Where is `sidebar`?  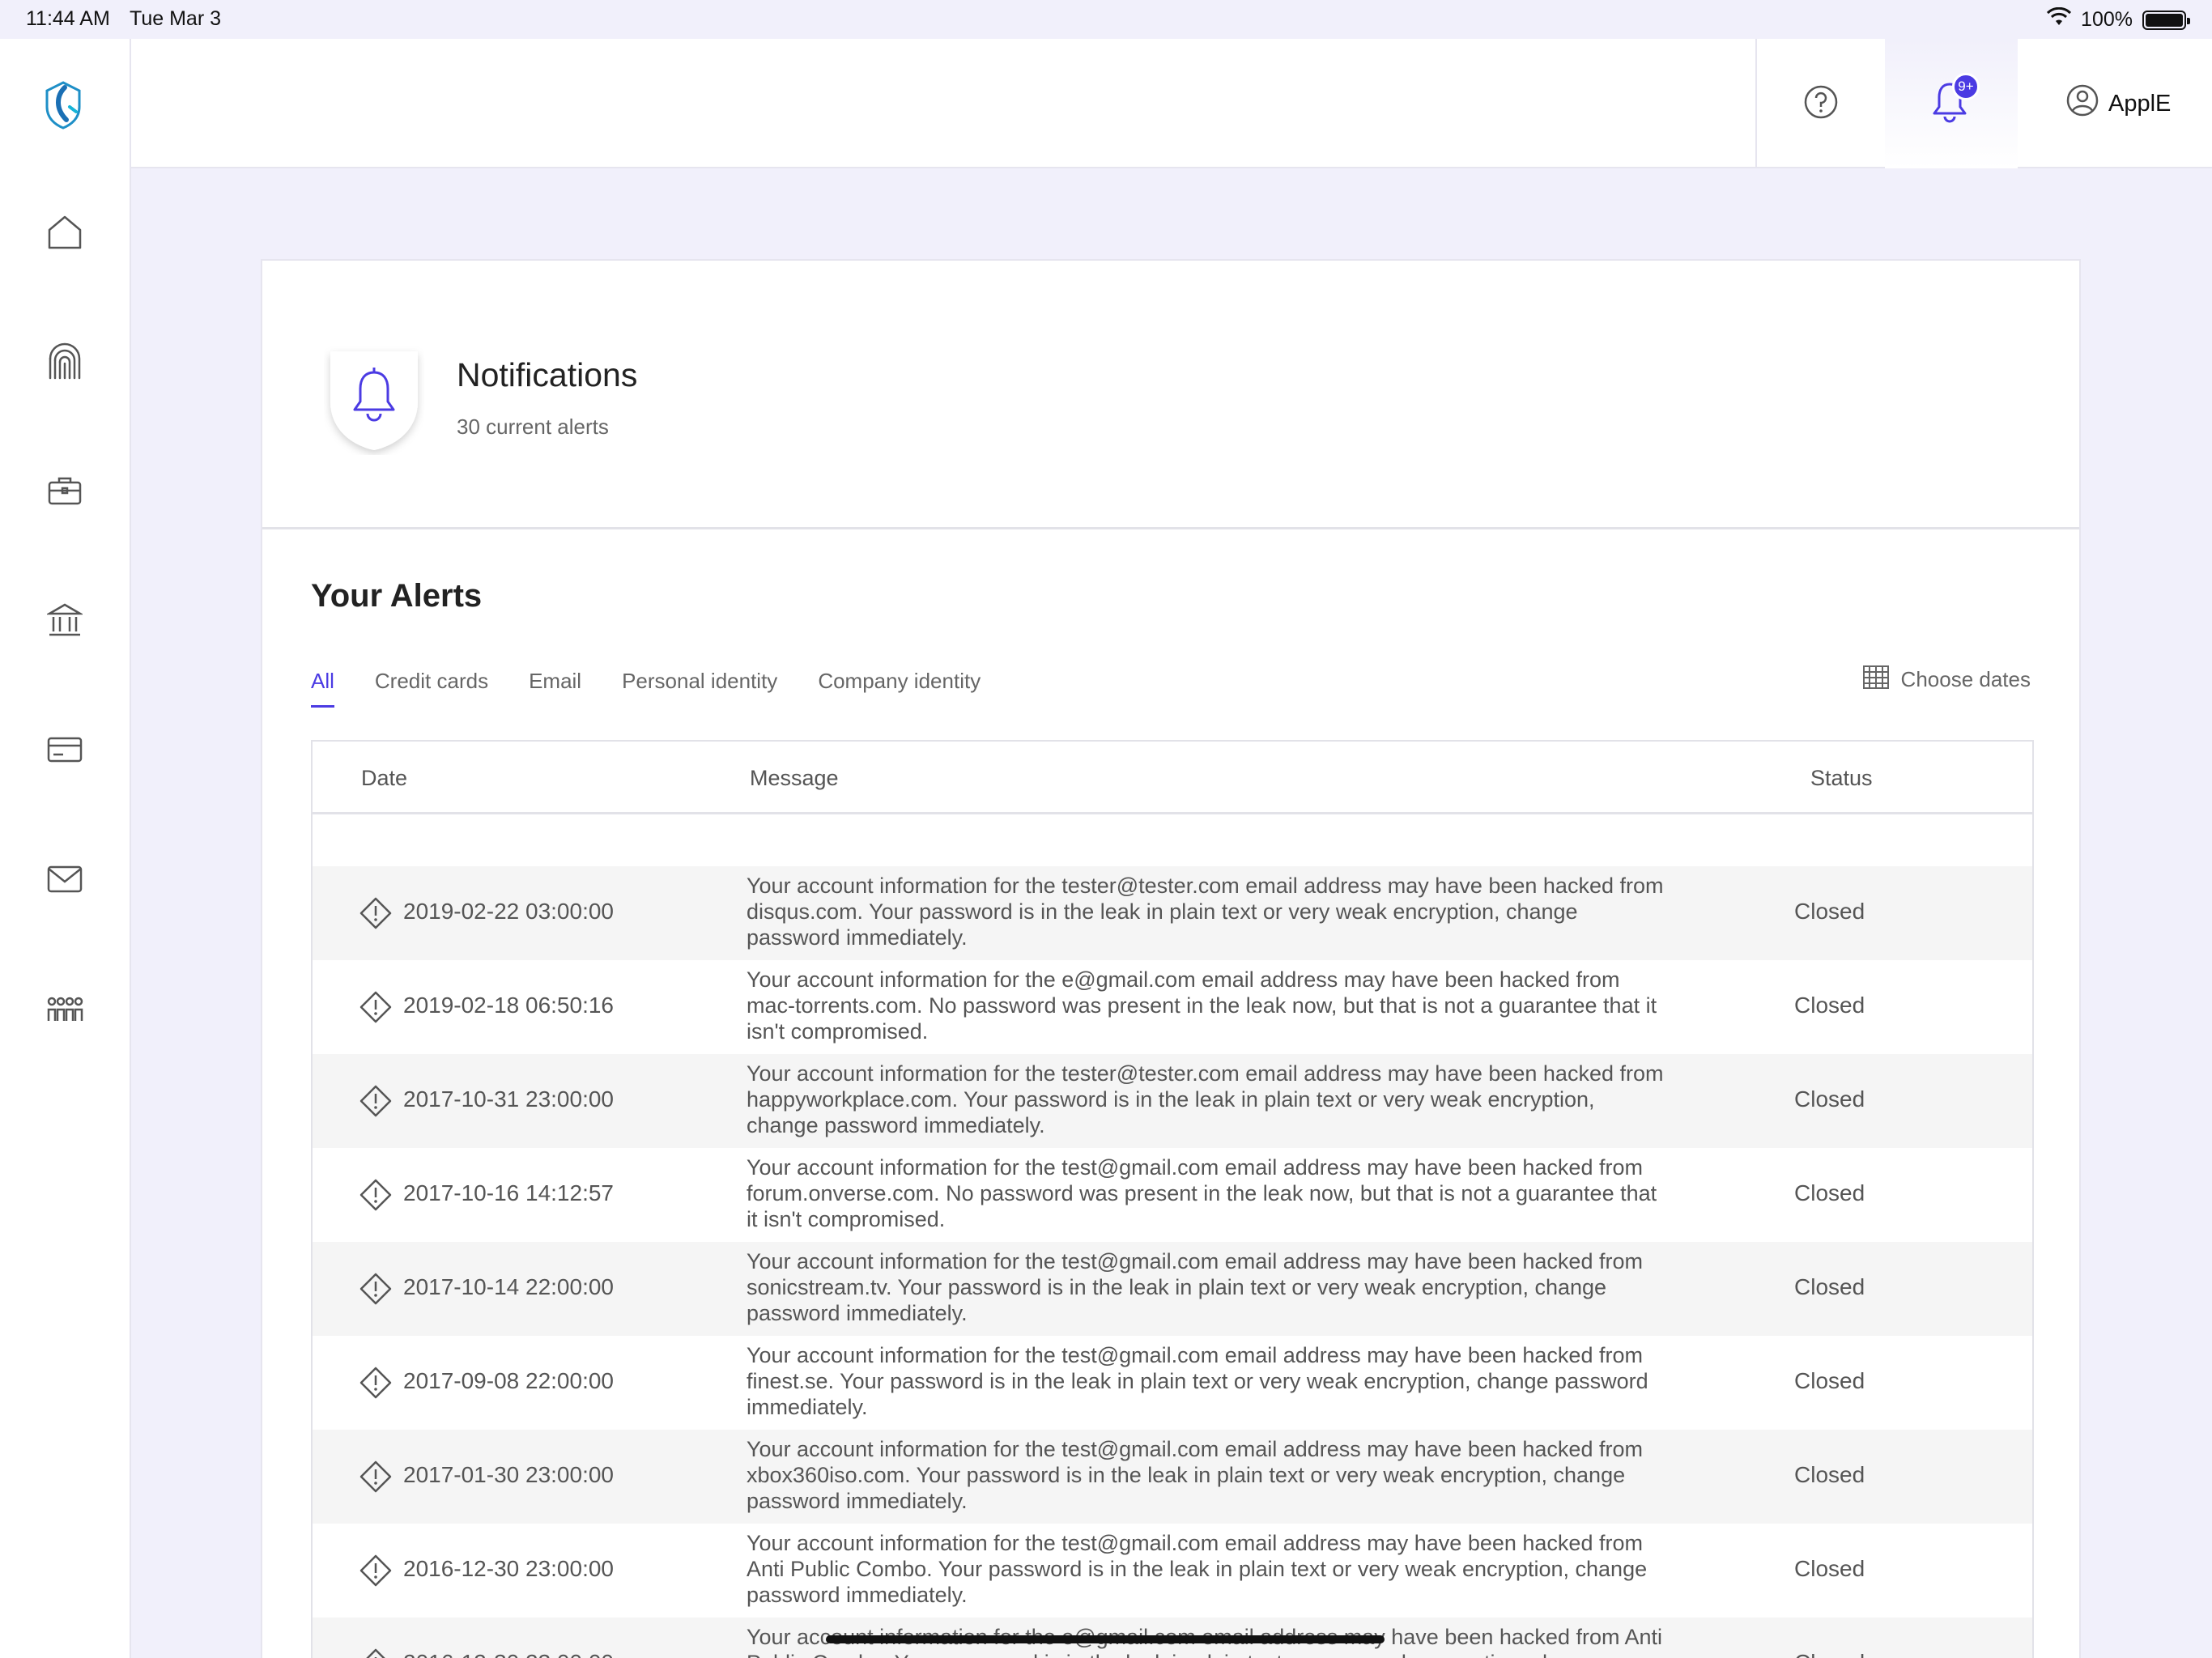
sidebar is located at coordinates (65, 848).